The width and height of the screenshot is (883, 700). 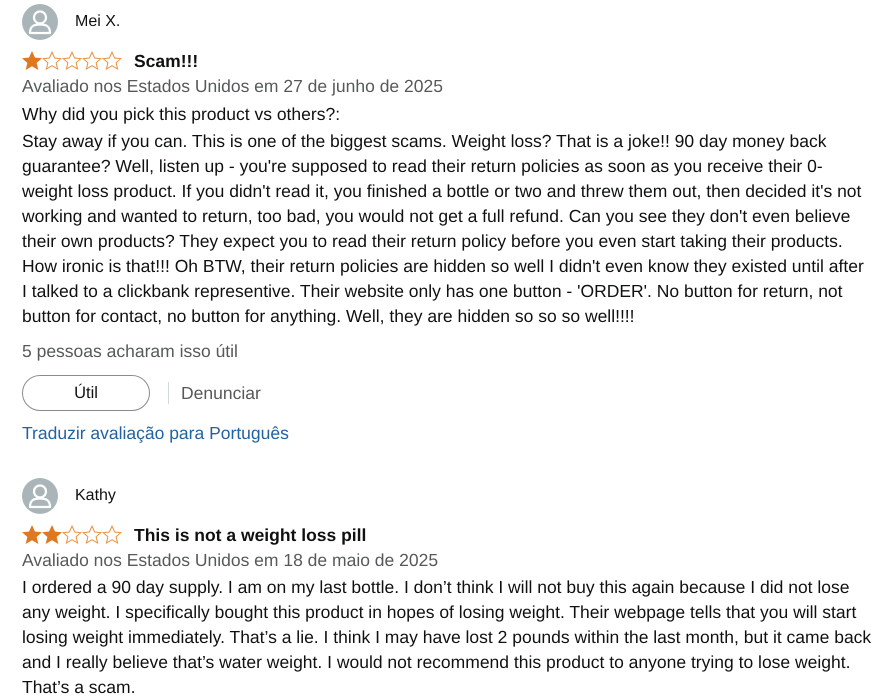 What do you see at coordinates (233, 86) in the screenshot?
I see `review-date: Avaliado nos Estados Unidos em 27 de junho de 2025` at bounding box center [233, 86].